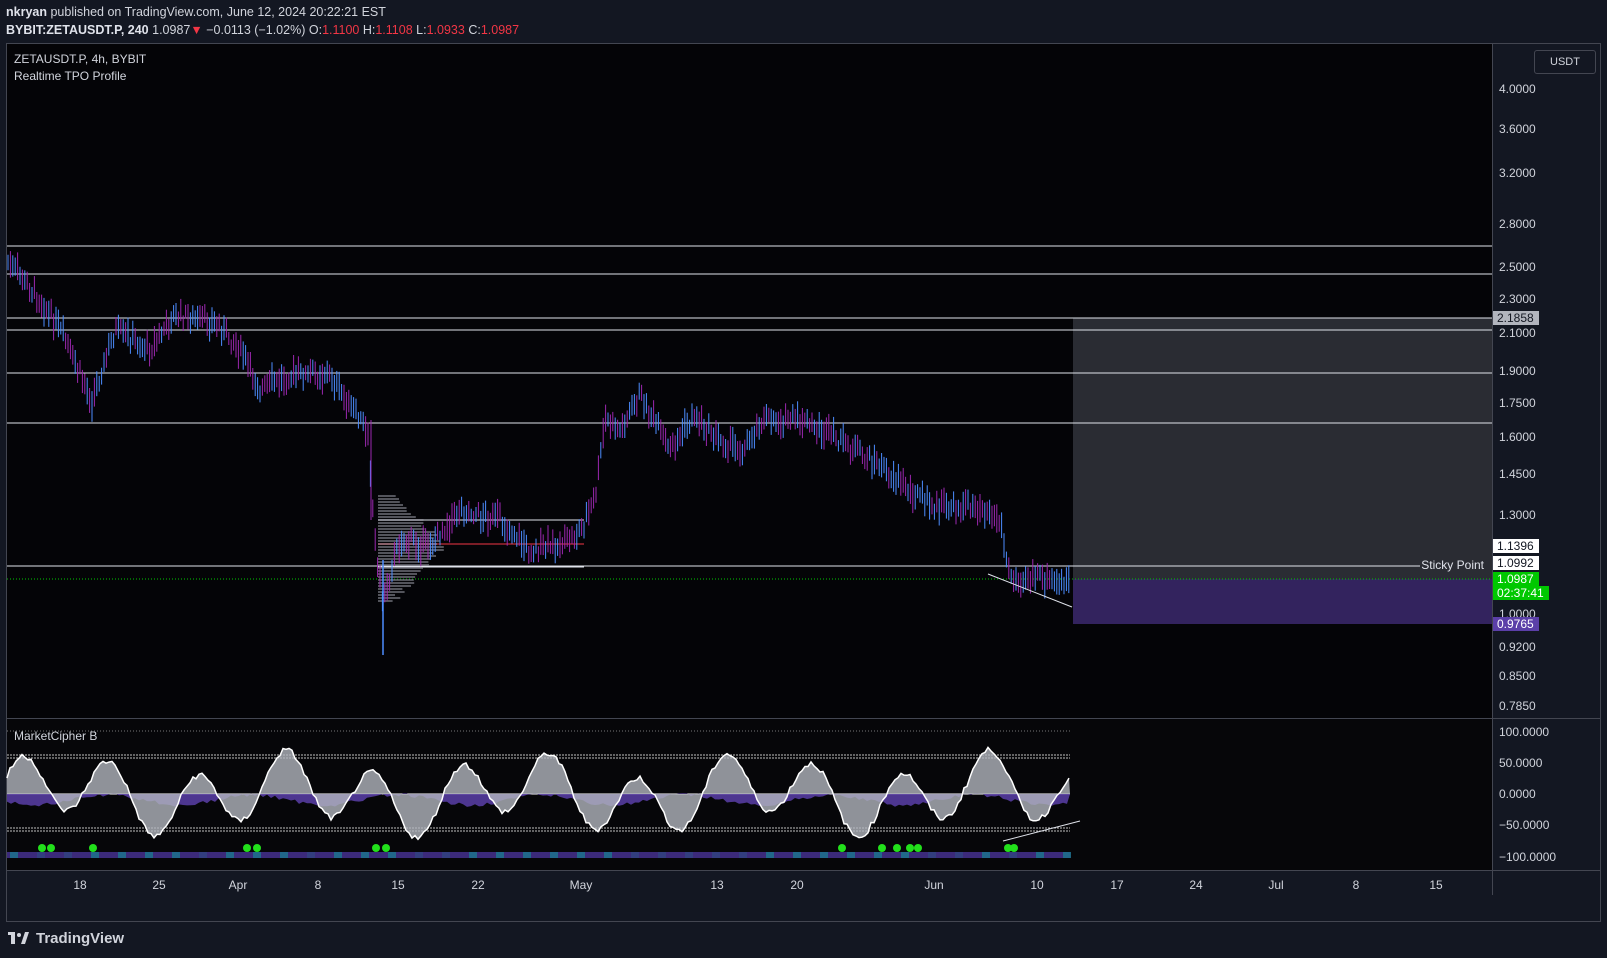 The width and height of the screenshot is (1607, 958). Describe the element at coordinates (1517, 173) in the screenshot. I see `price-tick: 3.2000` at that location.